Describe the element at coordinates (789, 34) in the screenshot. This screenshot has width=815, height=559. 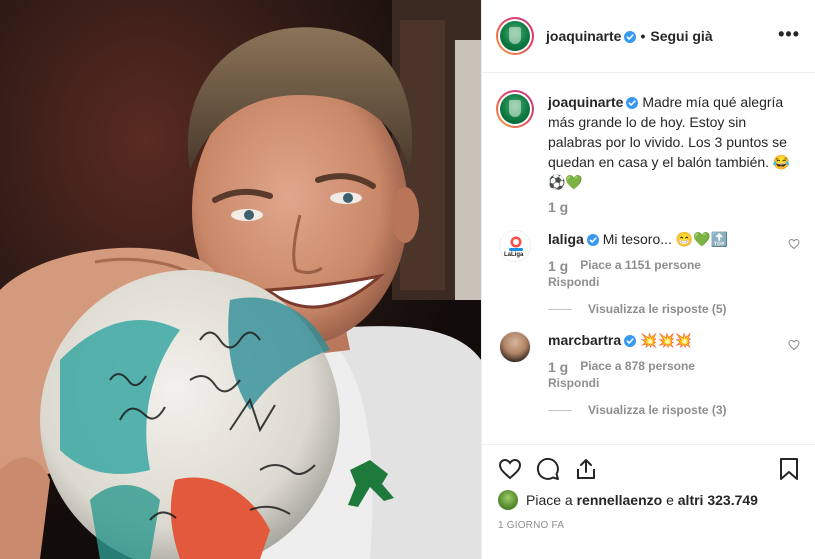
I see `more-options-icon: •••` at that location.